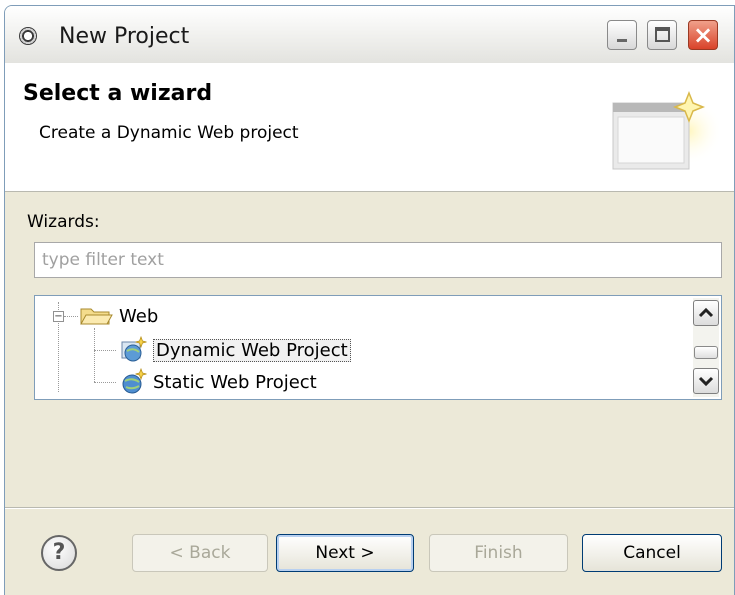 This screenshot has width=735, height=595. I want to click on back-button: < Back, so click(200, 553).